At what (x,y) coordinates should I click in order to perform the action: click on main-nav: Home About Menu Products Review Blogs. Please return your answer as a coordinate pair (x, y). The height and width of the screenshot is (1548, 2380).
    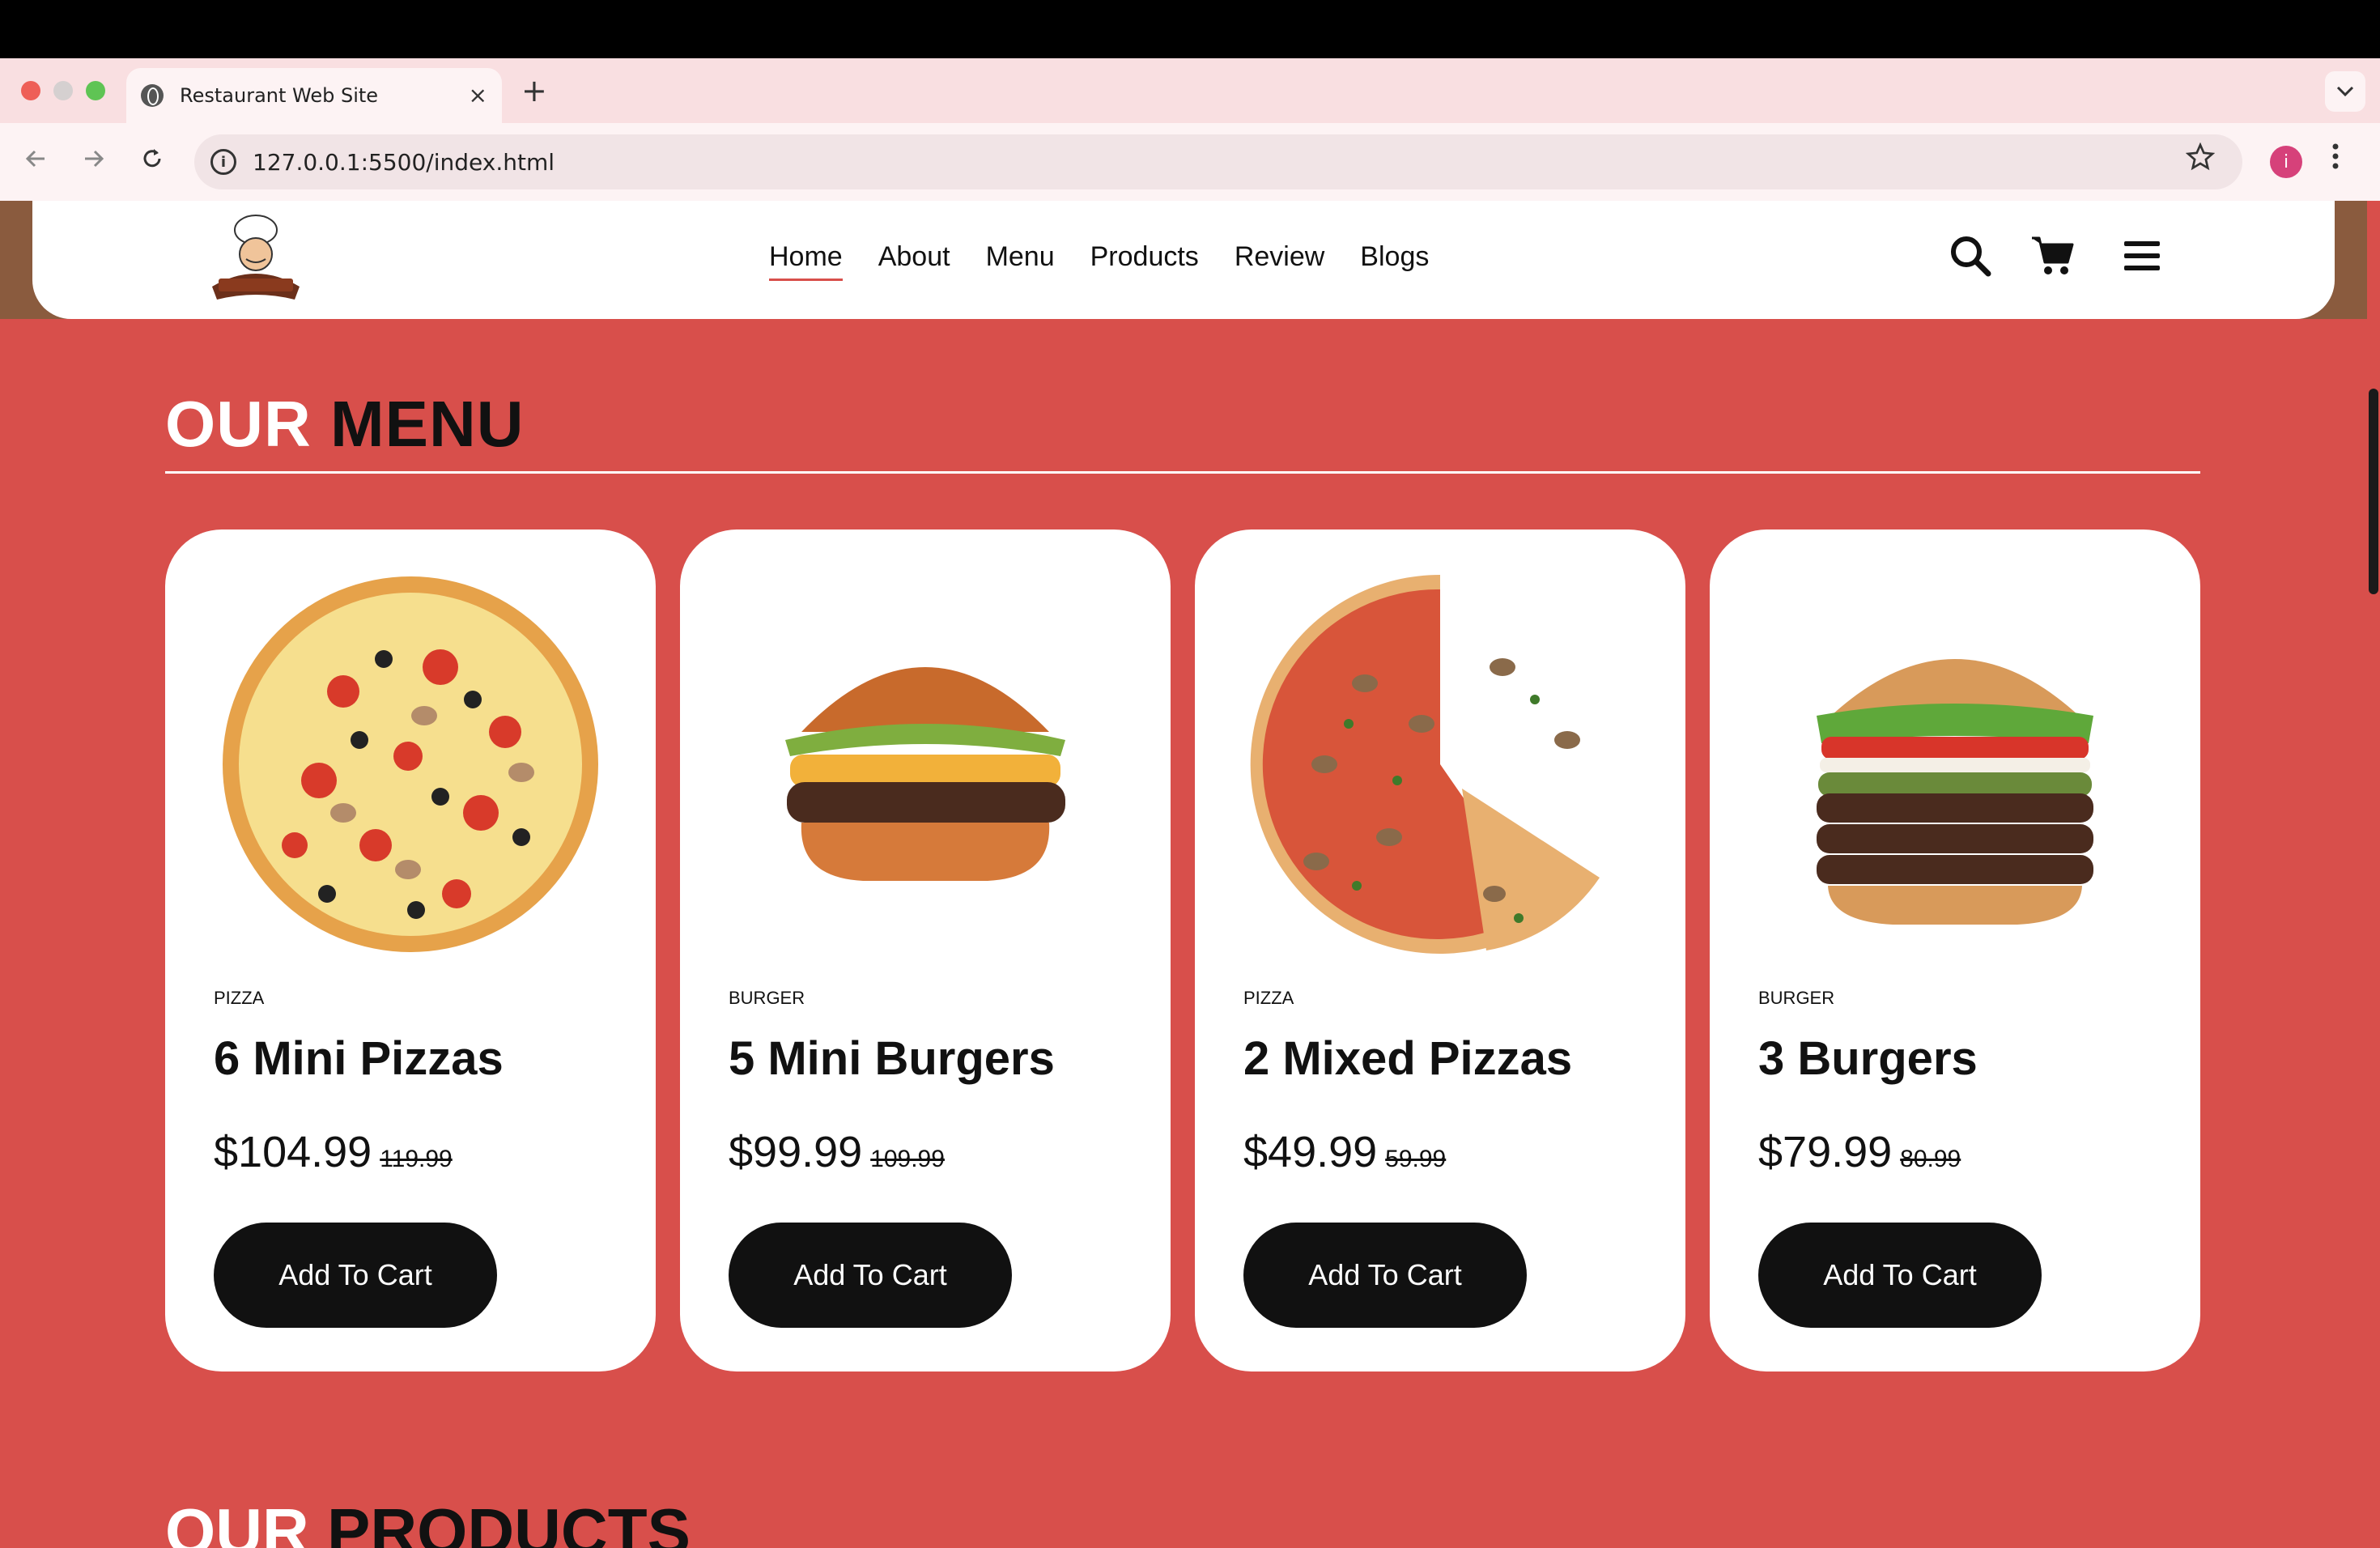
    Looking at the image, I should click on (1099, 261).